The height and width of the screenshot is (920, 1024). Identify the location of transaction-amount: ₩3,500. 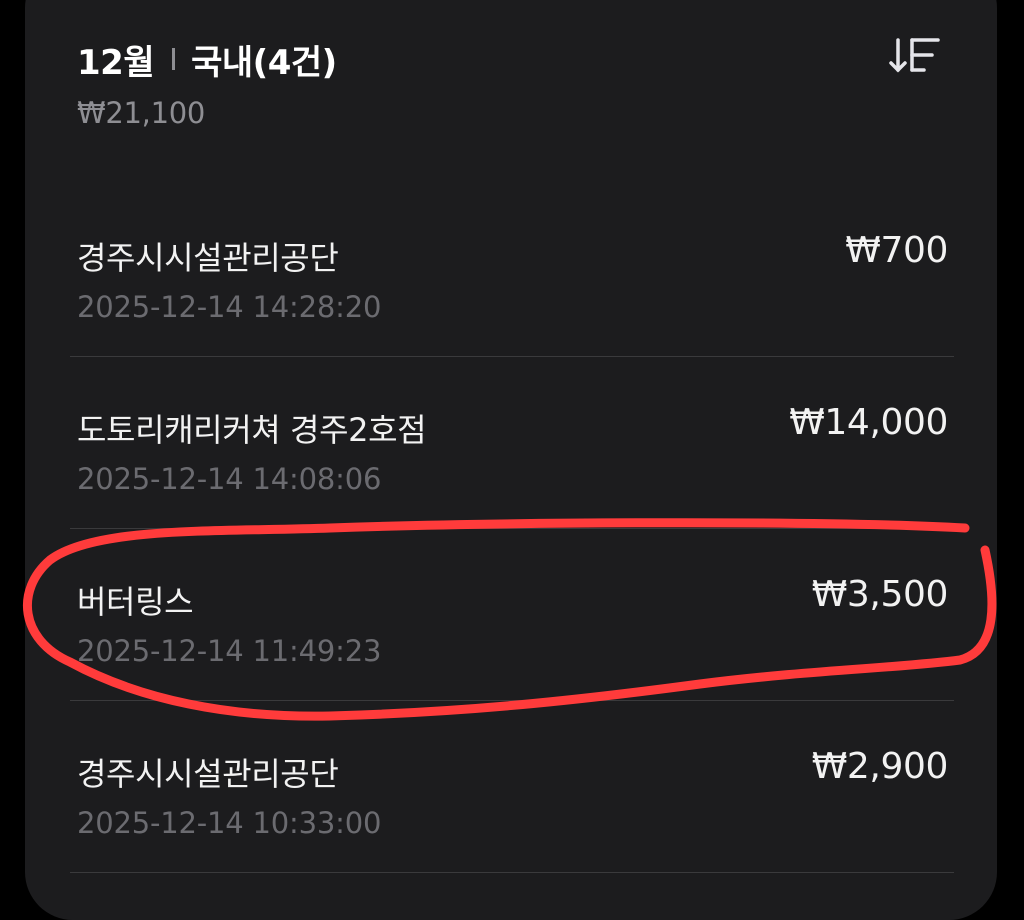
(880, 594).